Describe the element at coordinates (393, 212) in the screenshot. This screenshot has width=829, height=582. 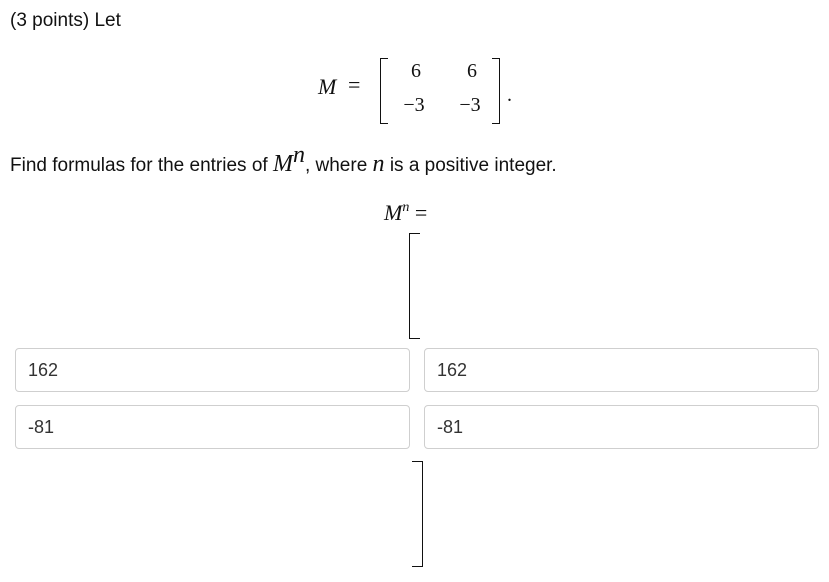
I see `result-base: M` at that location.